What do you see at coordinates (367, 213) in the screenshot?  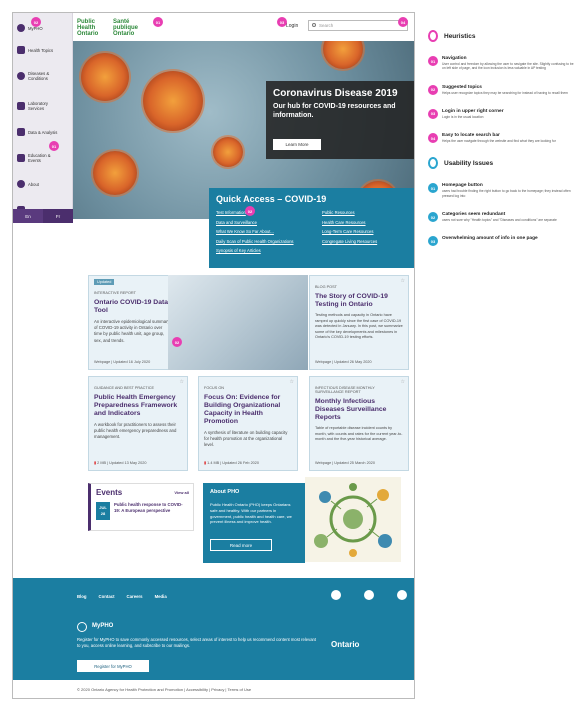 I see `quick-link: Public Resources` at bounding box center [367, 213].